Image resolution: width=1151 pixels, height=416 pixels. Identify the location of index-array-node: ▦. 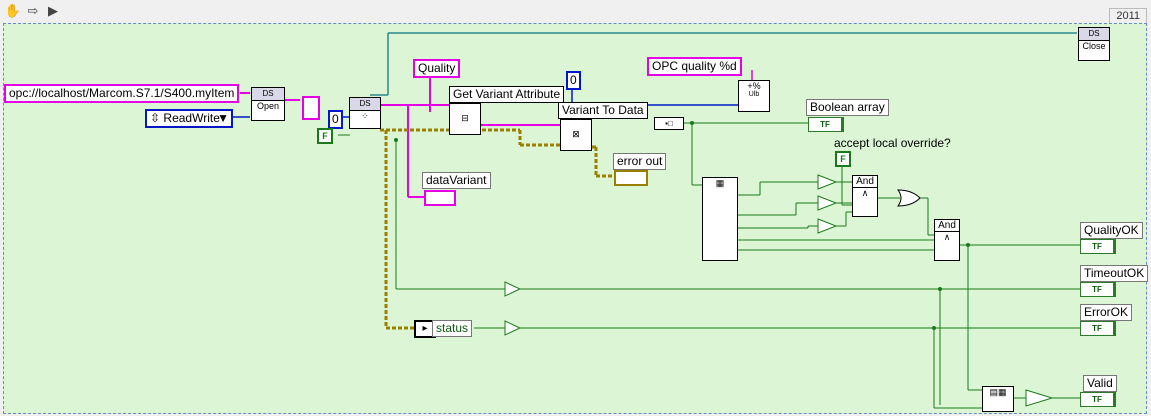
(720, 219).